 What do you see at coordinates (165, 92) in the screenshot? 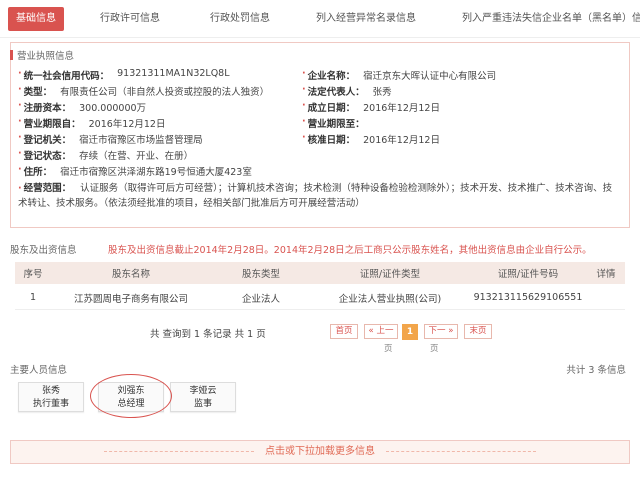
I see `type-value: 有限责任公司（非自然人投资或控股的法人独资）` at bounding box center [165, 92].